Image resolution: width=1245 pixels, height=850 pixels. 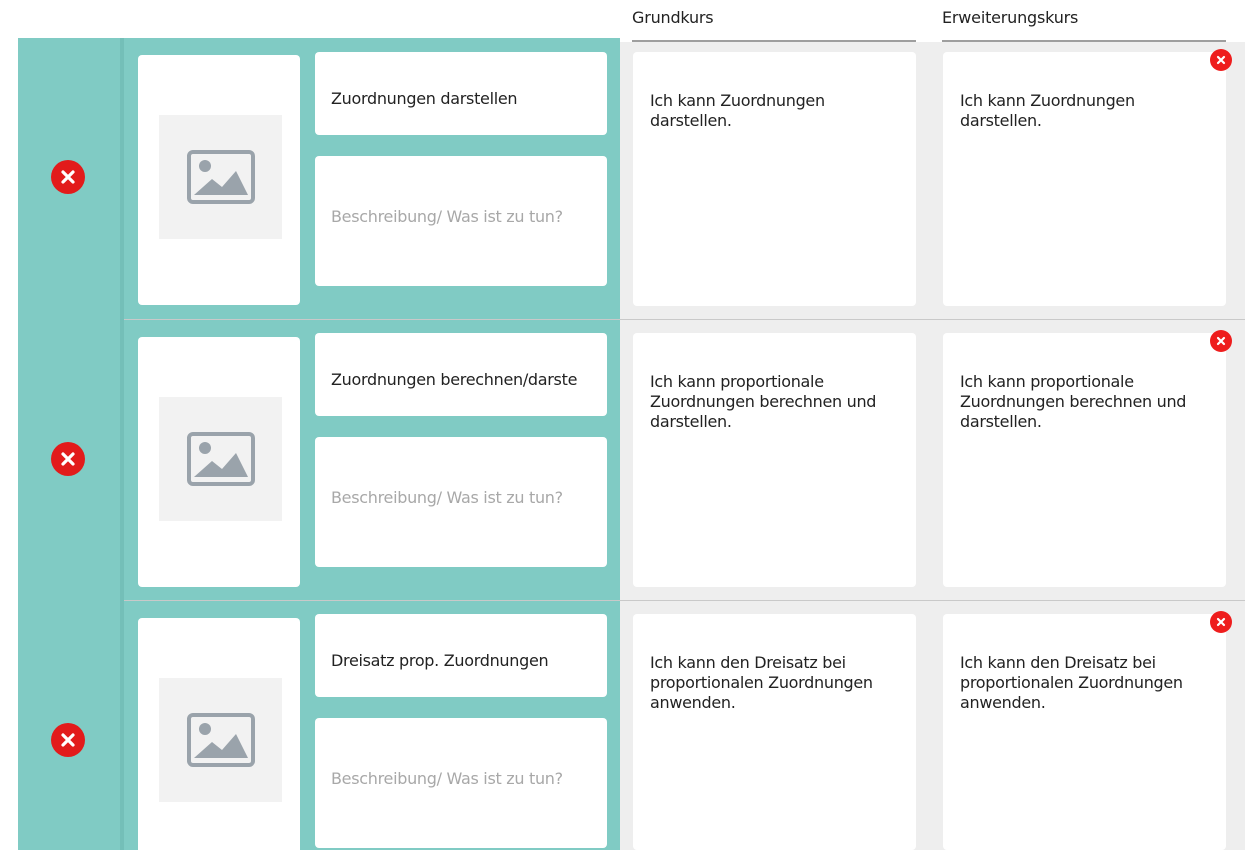 I want to click on topic-title: Zuordnungen darstellen, so click(x=424, y=98).